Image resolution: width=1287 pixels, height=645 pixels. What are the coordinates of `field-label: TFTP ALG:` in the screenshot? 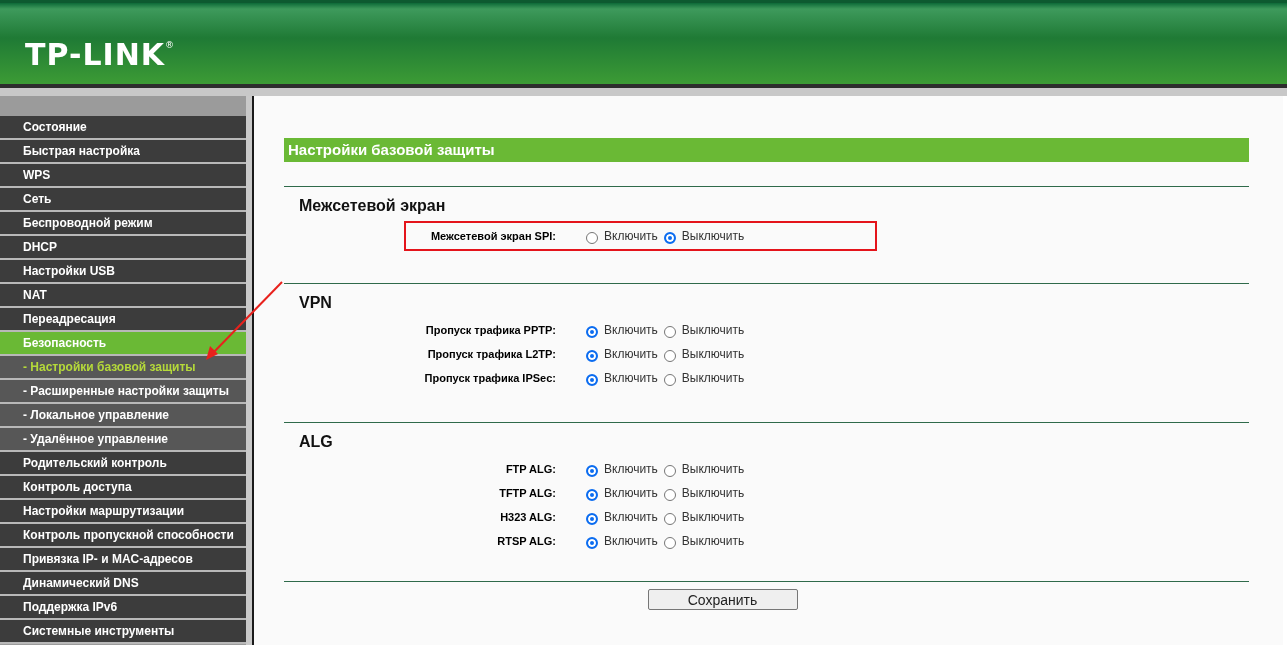 It's located at (527, 493).